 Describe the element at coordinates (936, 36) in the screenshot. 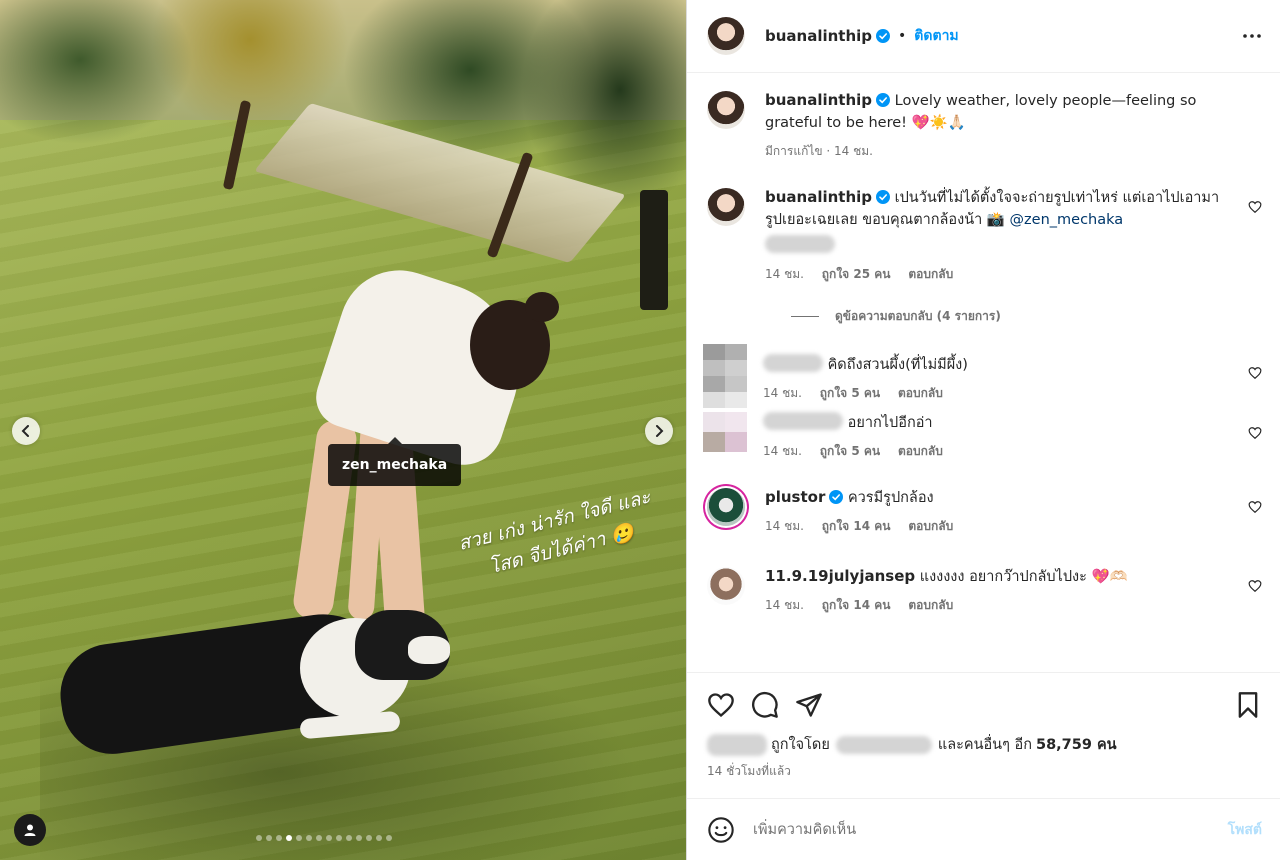

I see `follow-button: ติดตาม` at that location.